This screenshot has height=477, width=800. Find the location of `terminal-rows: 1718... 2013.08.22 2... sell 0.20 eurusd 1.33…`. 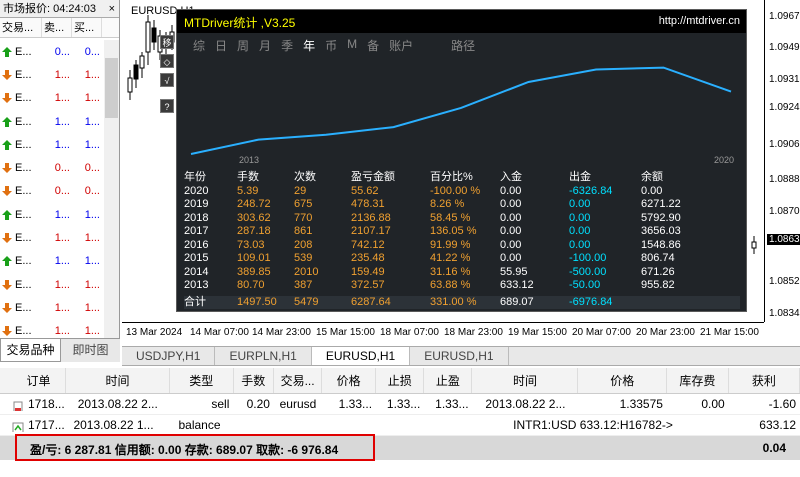

terminal-rows: 1718... 2013.08.22 2... sell 0.20 eurusd 1.33… is located at coordinates (400, 415).